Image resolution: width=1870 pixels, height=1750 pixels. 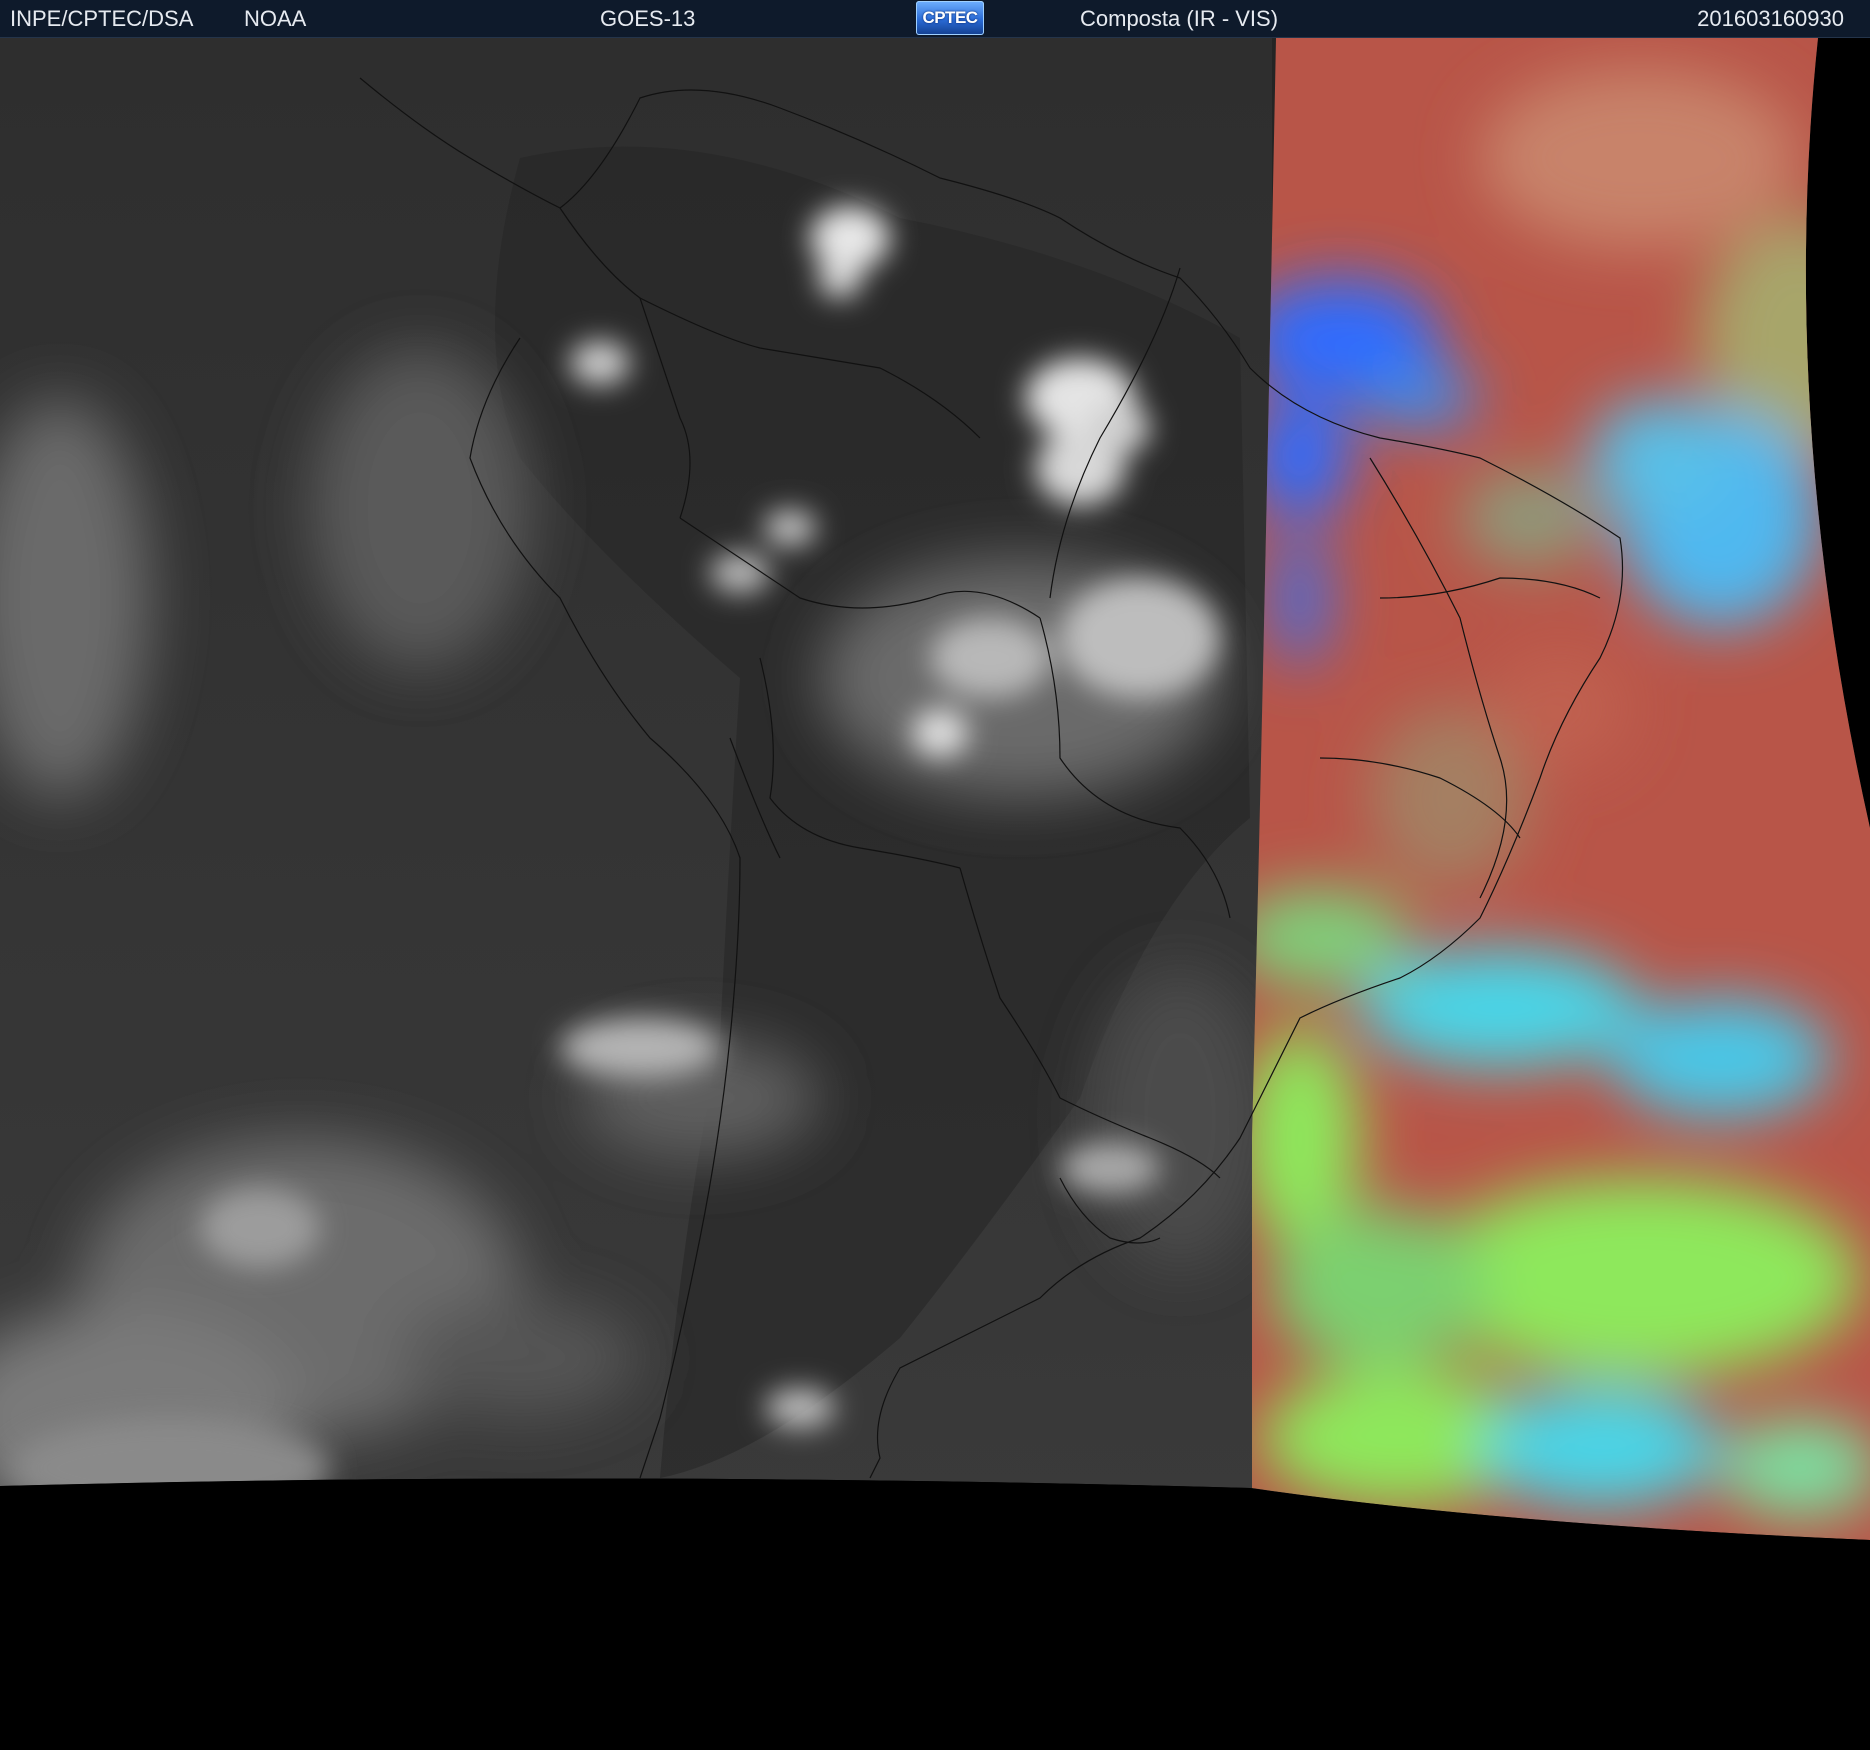 I want to click on org-label: INPE/CPTEC/DSA, so click(x=102, y=18).